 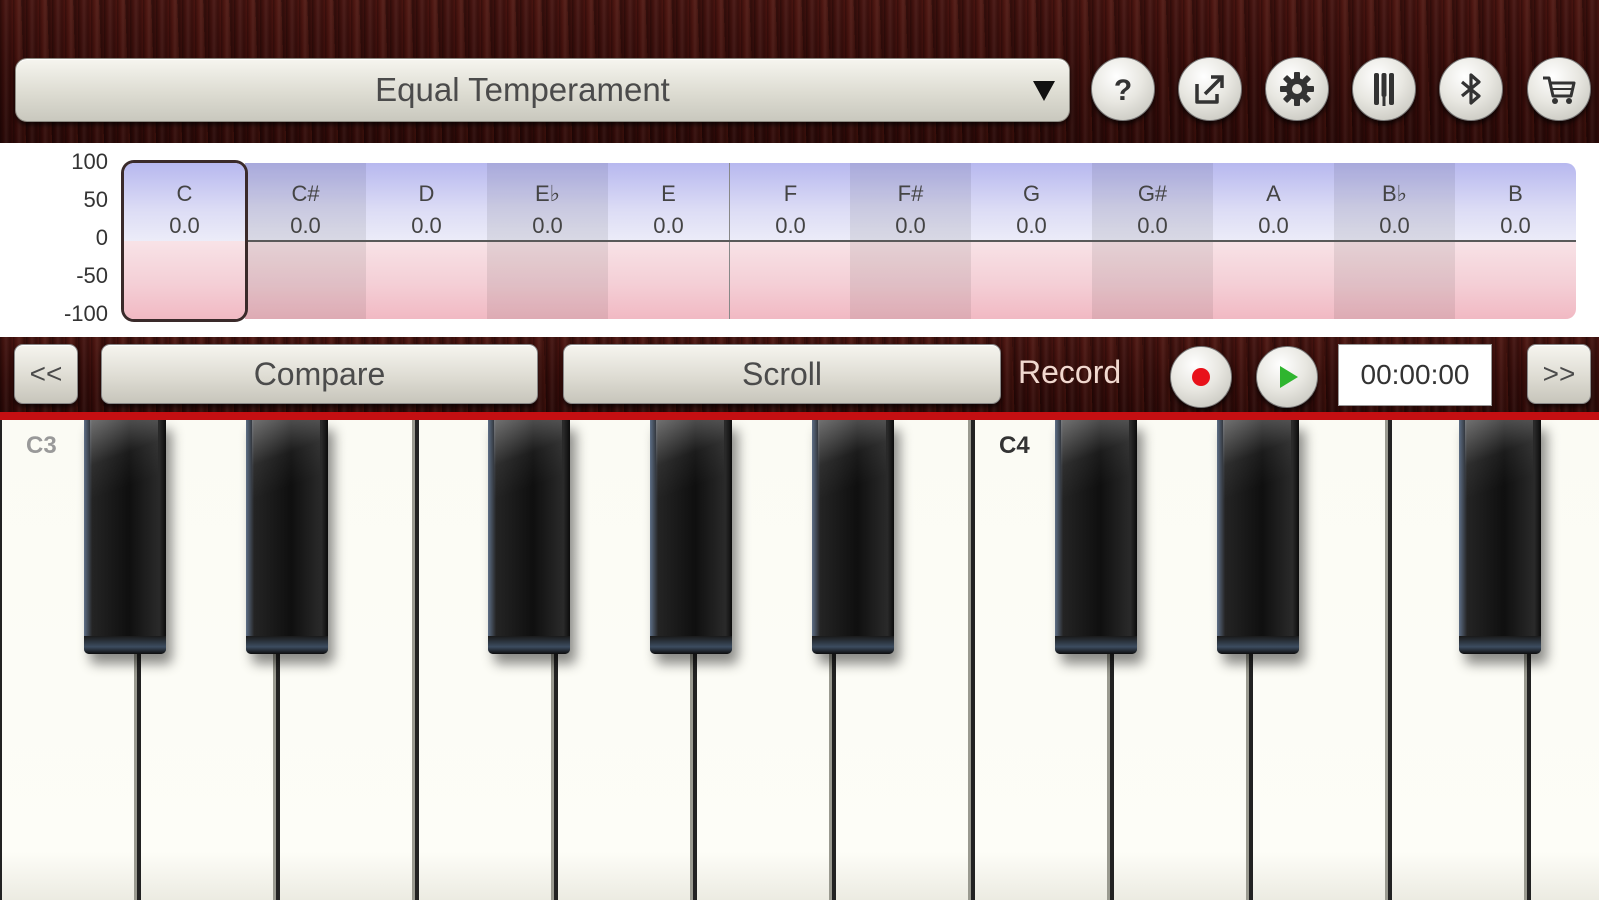 What do you see at coordinates (850, 241) in the screenshot?
I see `zero-cent-line` at bounding box center [850, 241].